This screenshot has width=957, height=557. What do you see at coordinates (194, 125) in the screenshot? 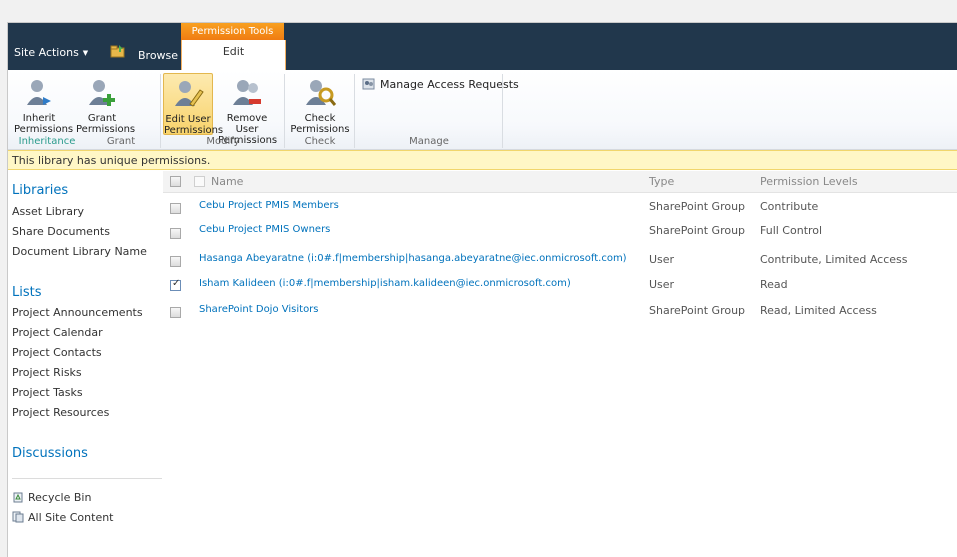
I see `edit-user-permissions-label: Edit User Permissions` at bounding box center [194, 125].